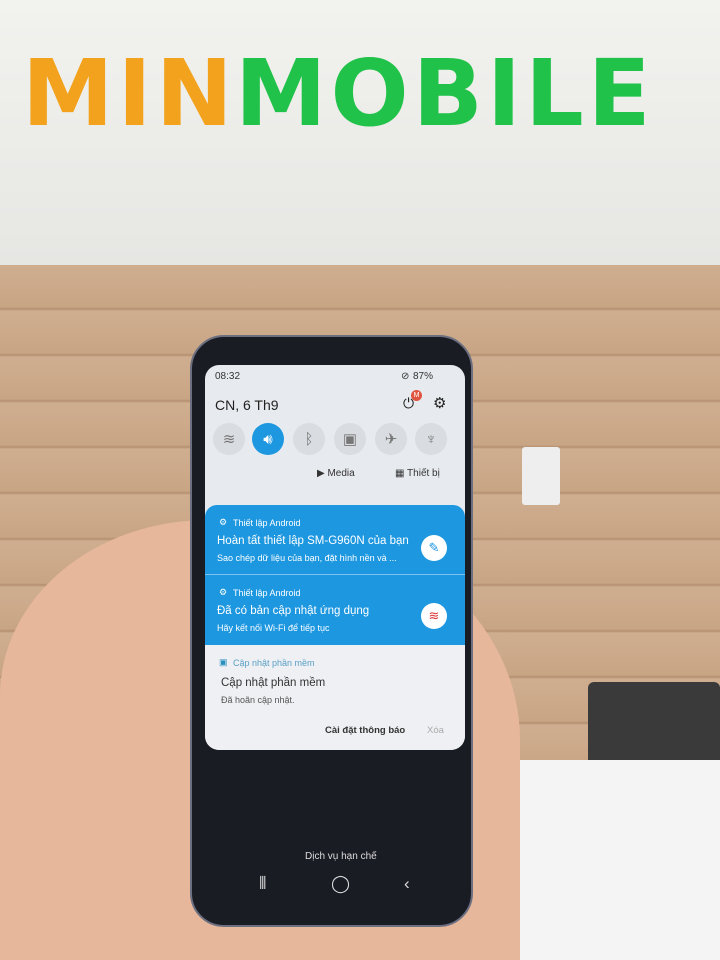 The width and height of the screenshot is (720, 960). I want to click on desk, so click(620, 860).